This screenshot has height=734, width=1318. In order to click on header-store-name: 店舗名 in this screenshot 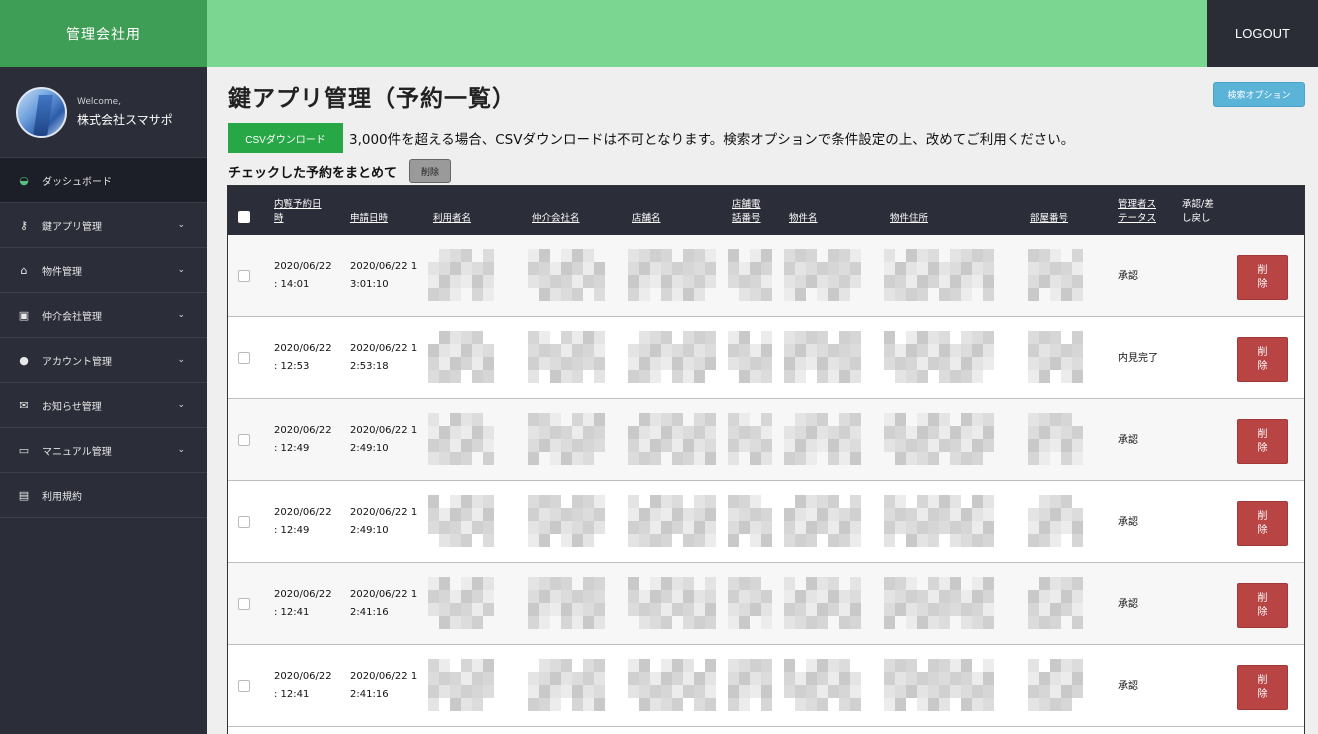, I will do `click(646, 219)`.